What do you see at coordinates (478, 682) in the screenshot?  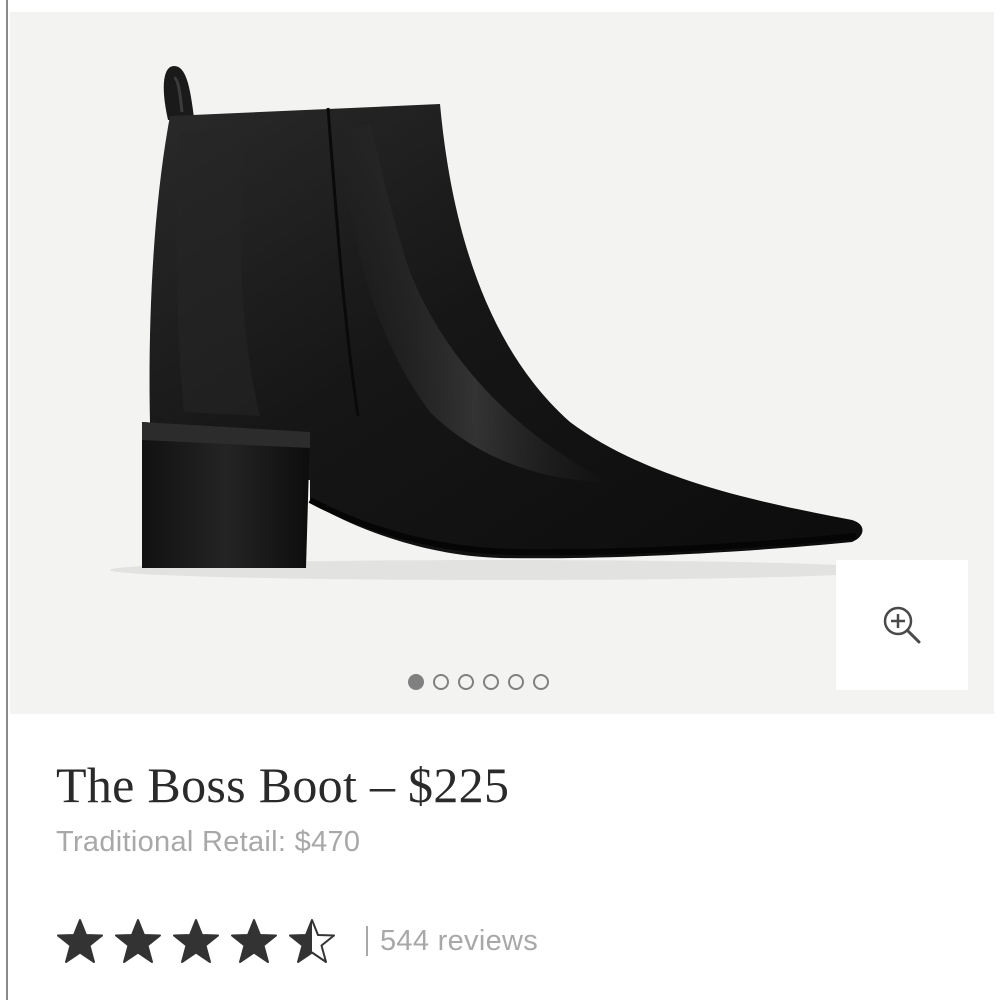 I see `carousel-dots` at bounding box center [478, 682].